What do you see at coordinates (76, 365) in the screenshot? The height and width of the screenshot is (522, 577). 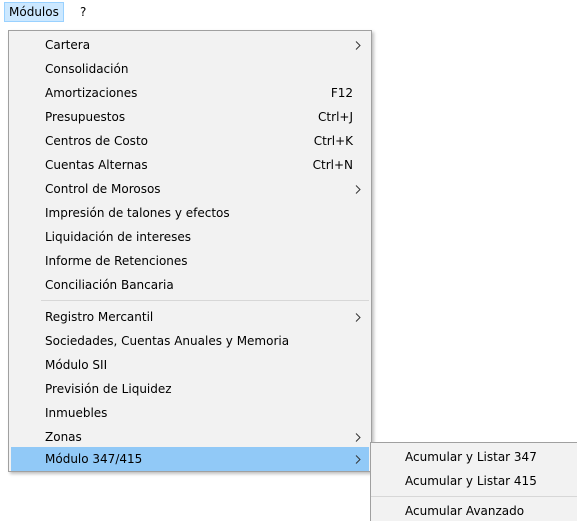 I see `menu-item-label: Módulo SII` at bounding box center [76, 365].